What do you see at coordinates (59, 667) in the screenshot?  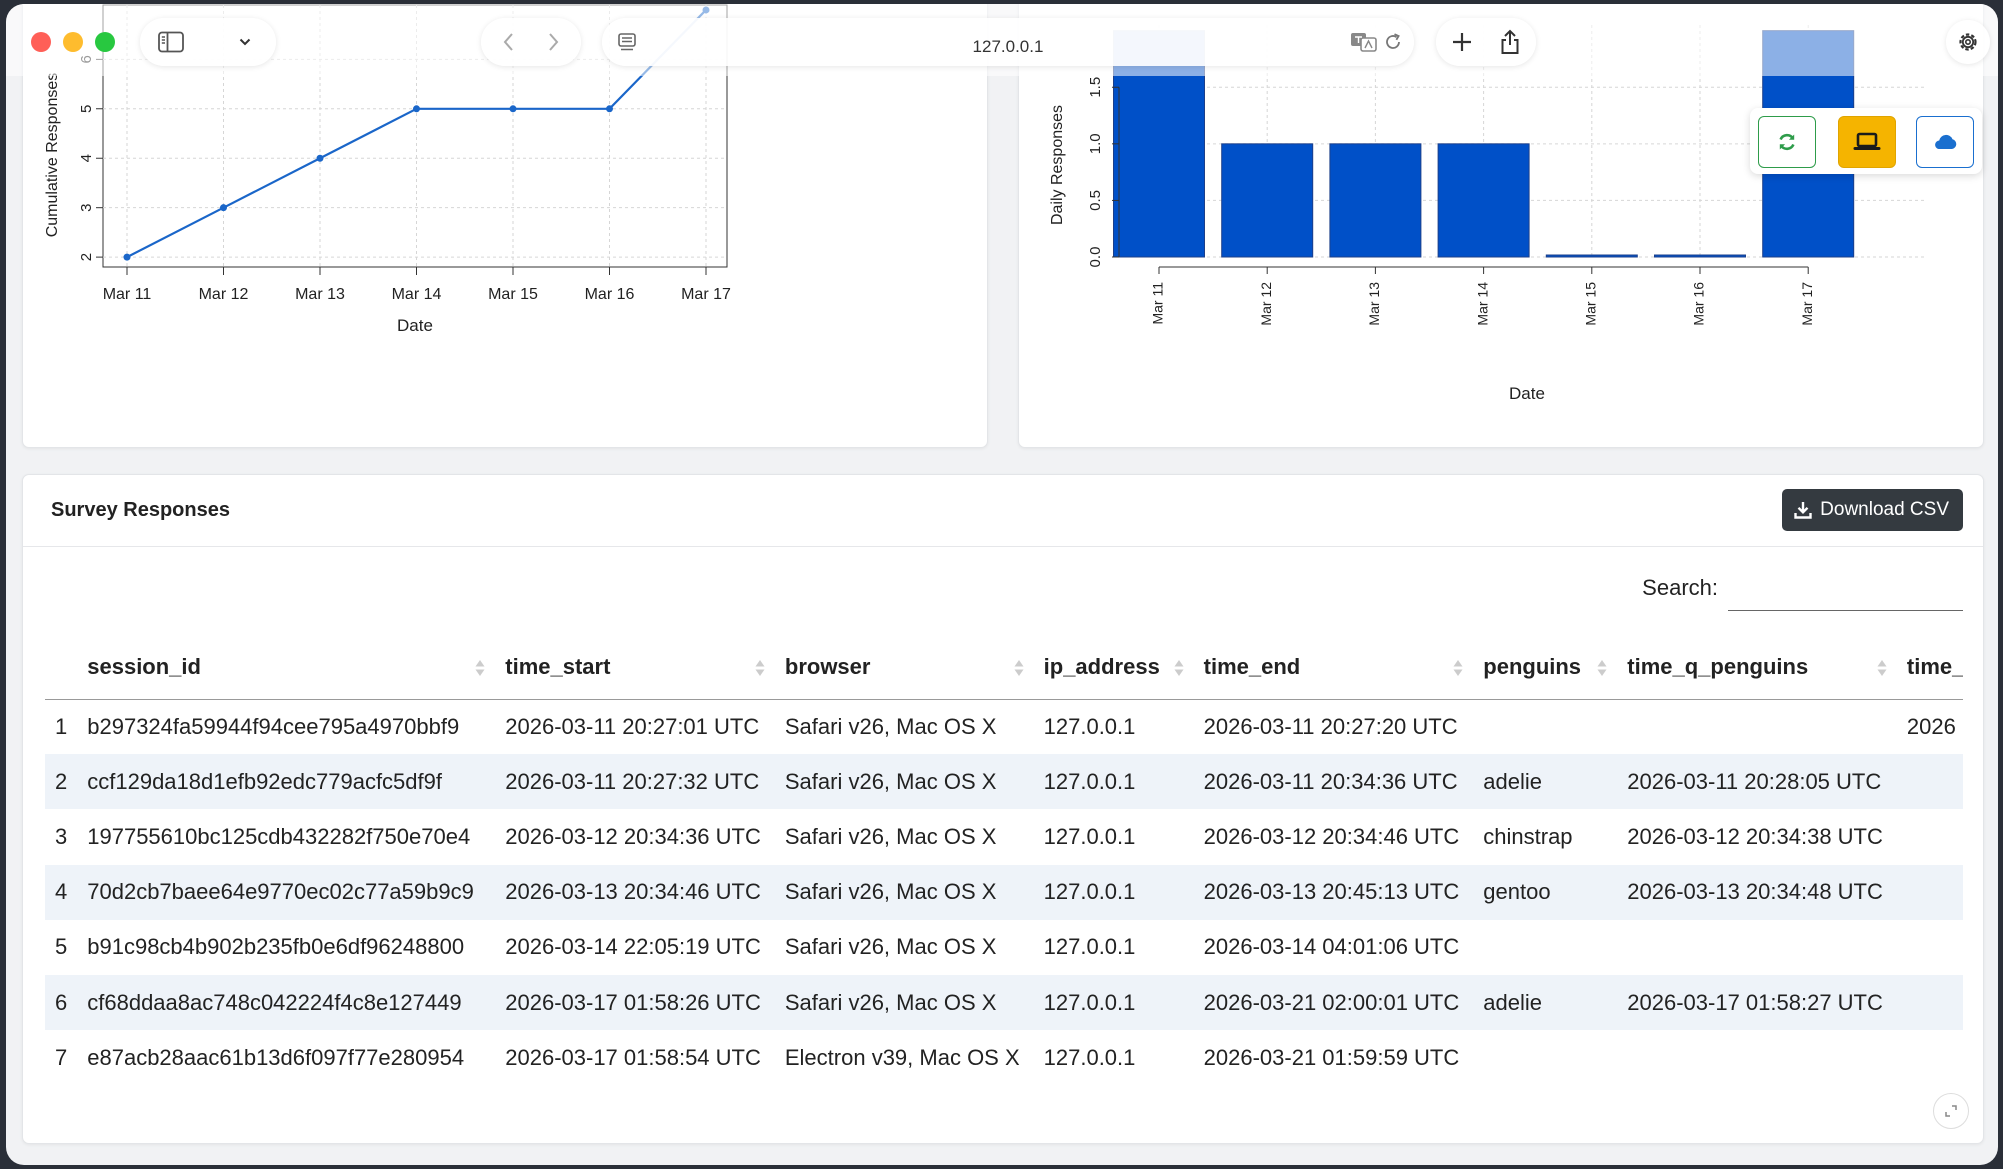 I see `row-number-header` at bounding box center [59, 667].